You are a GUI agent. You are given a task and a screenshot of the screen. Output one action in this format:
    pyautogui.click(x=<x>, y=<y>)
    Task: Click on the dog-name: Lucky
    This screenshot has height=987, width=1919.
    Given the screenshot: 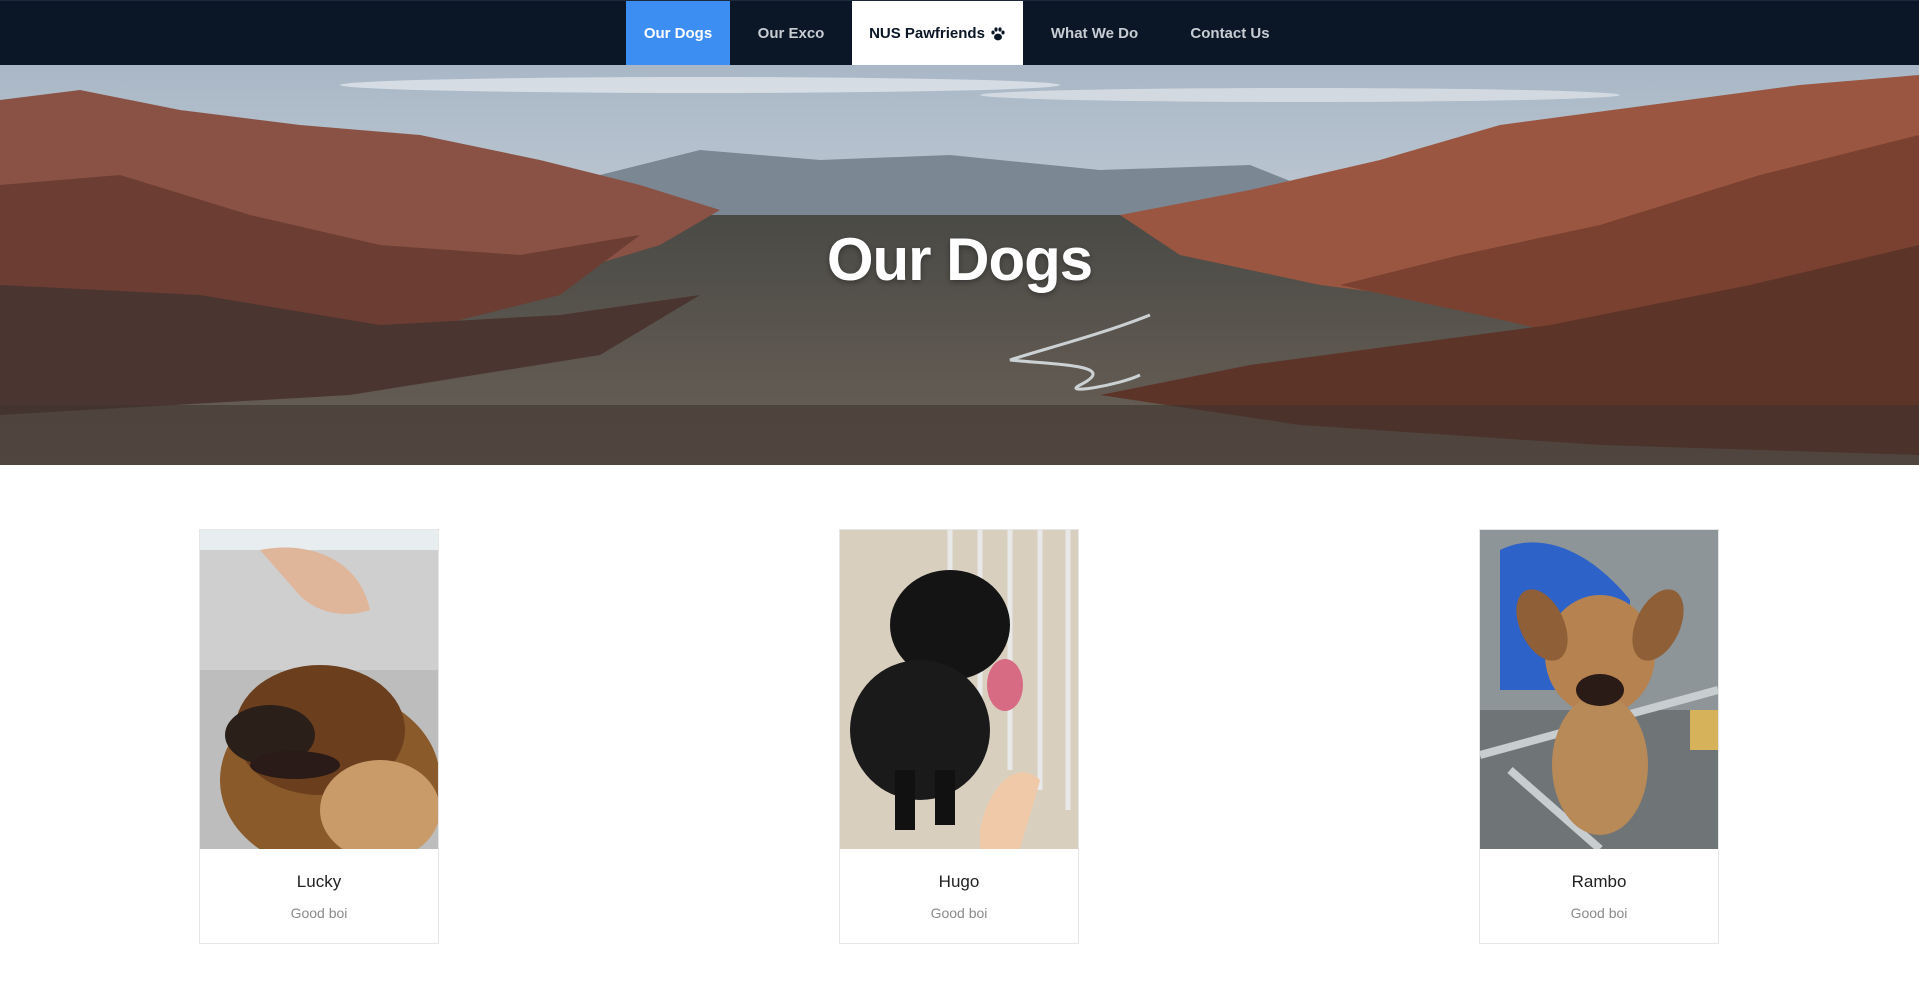 What is the action you would take?
    pyautogui.click(x=319, y=881)
    